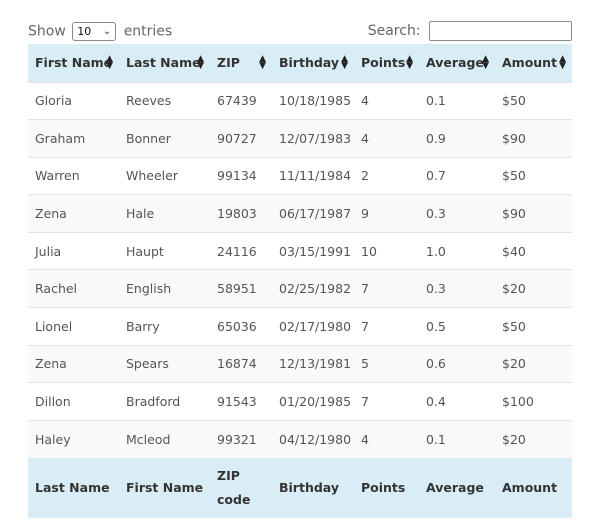 This screenshot has width=600, height=523. Describe the element at coordinates (313, 401) in the screenshot. I see `table-cell: 01/20/1985` at that location.